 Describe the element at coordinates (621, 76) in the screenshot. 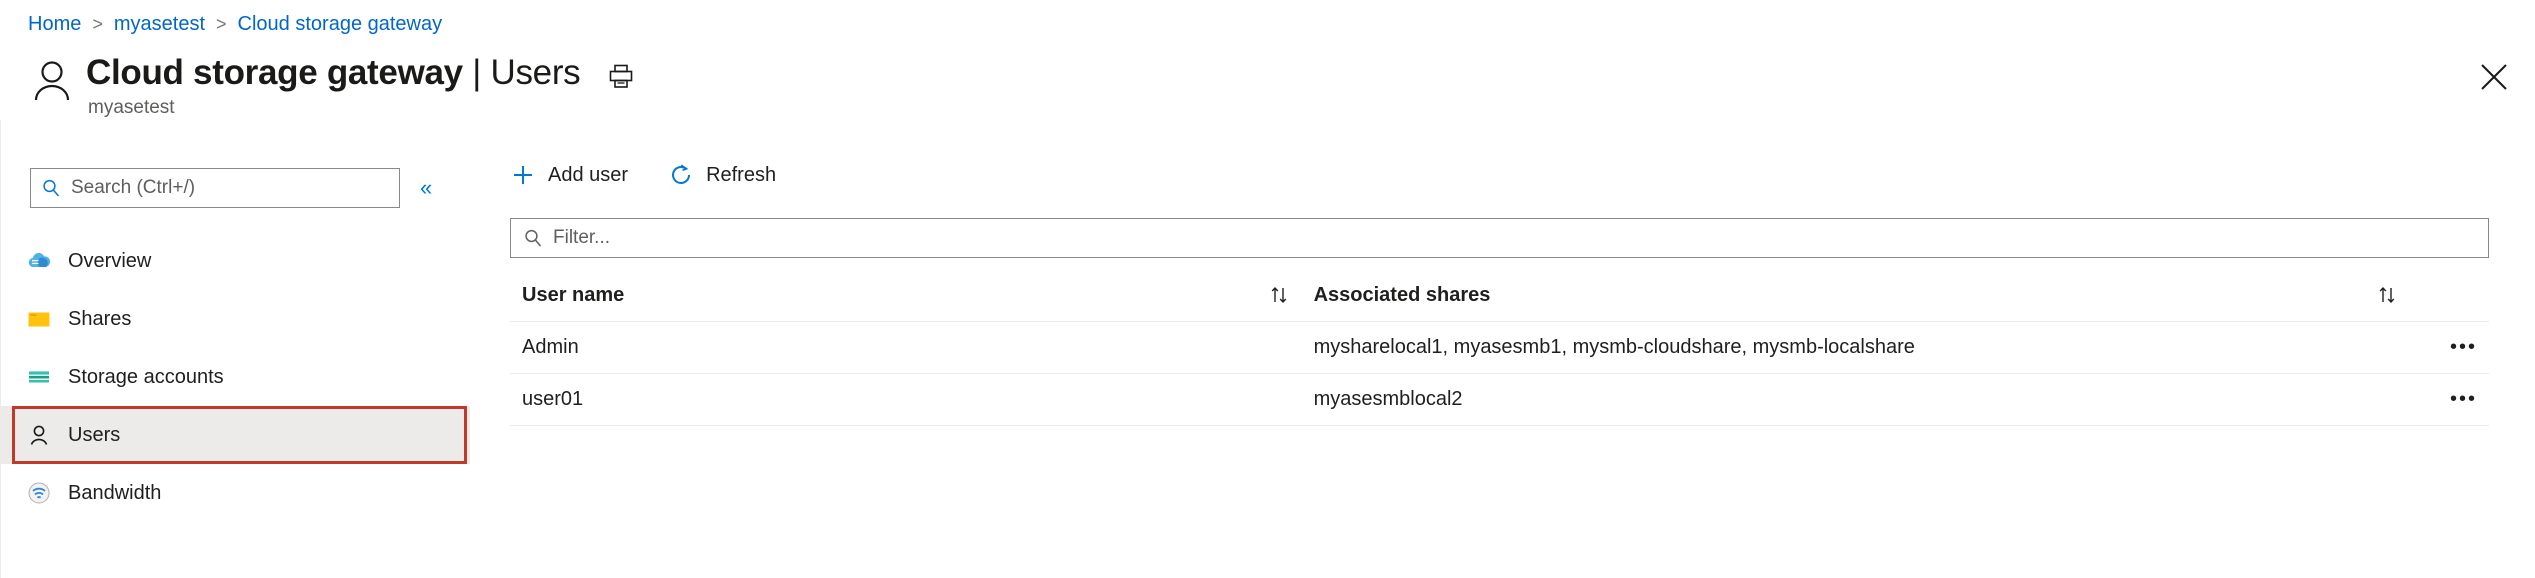

I see `print-icon` at that location.